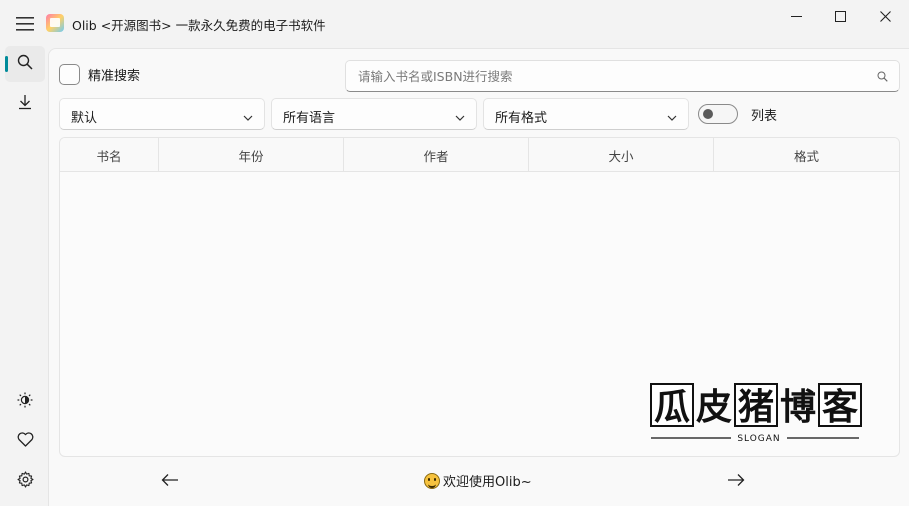 This screenshot has width=909, height=506. I want to click on sort-dropdown-value: 默认, so click(84, 118).